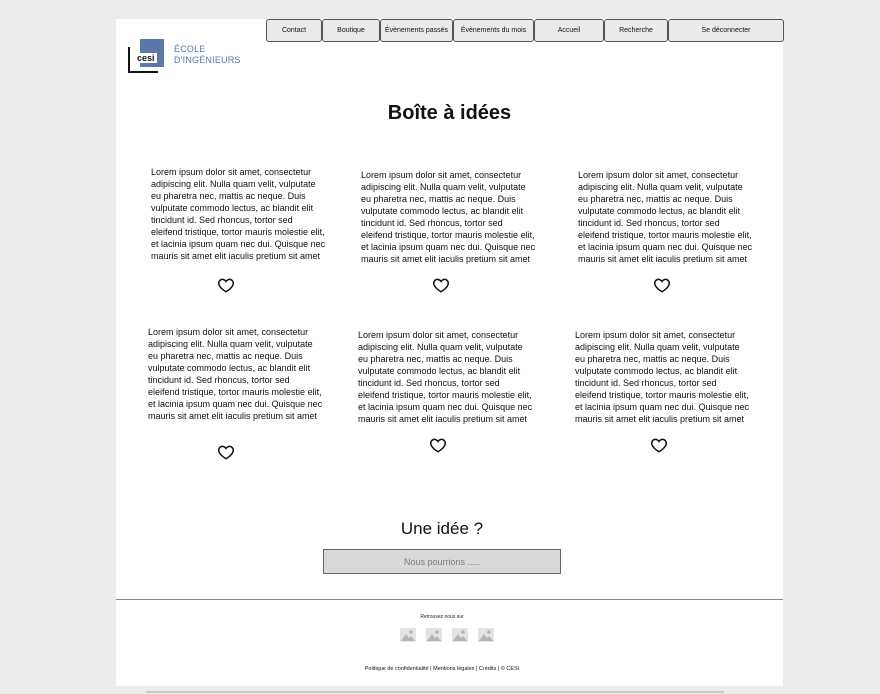  What do you see at coordinates (207, 60) in the screenshot?
I see `logo-line-2: D'INGÉNIEURS` at bounding box center [207, 60].